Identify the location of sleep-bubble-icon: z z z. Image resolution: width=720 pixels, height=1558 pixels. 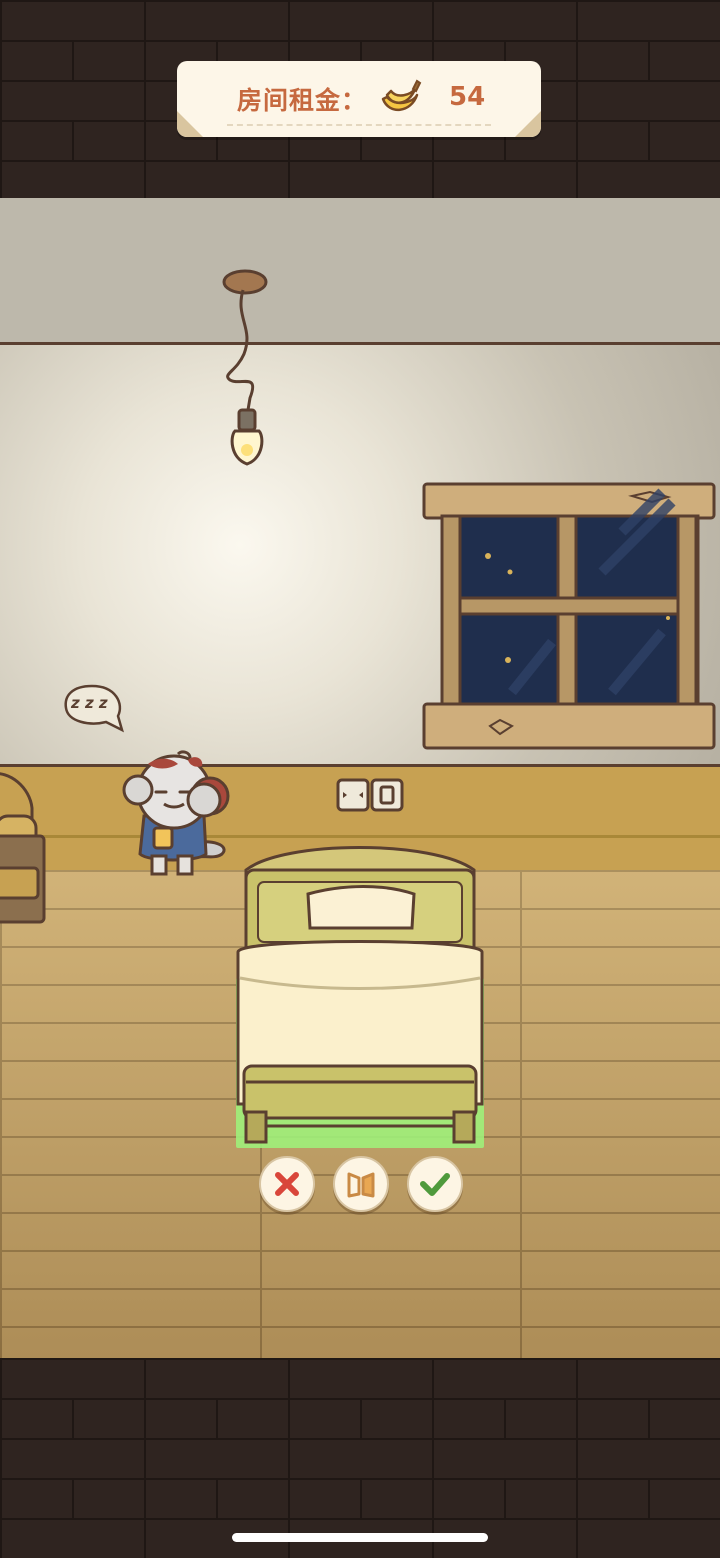
(94, 708).